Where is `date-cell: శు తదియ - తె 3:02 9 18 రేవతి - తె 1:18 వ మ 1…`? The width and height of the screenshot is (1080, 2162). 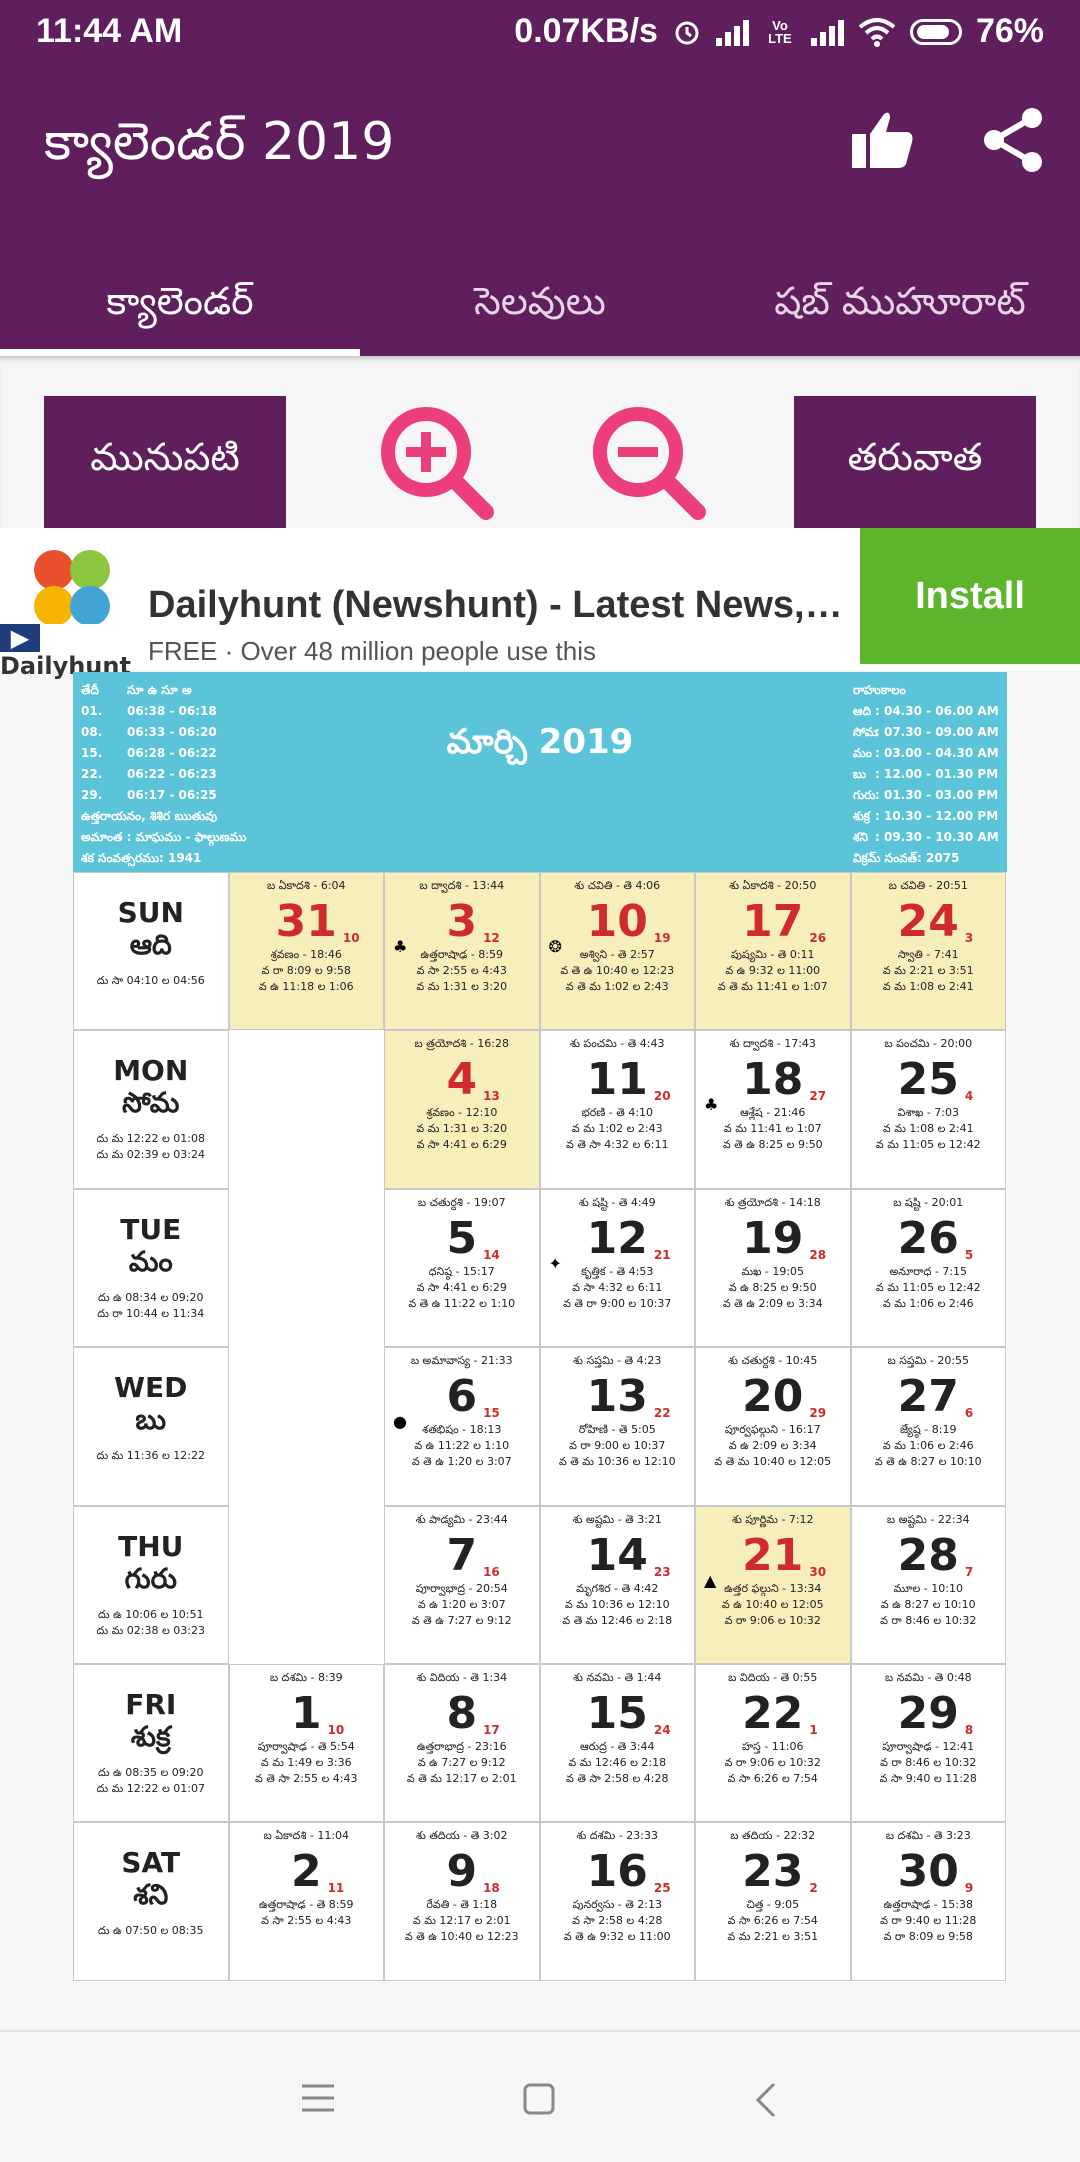
date-cell: శు తదియ - తె 3:02 9 18 రేవతి - తె 1:18 వ మ 1… is located at coordinates (462, 1901).